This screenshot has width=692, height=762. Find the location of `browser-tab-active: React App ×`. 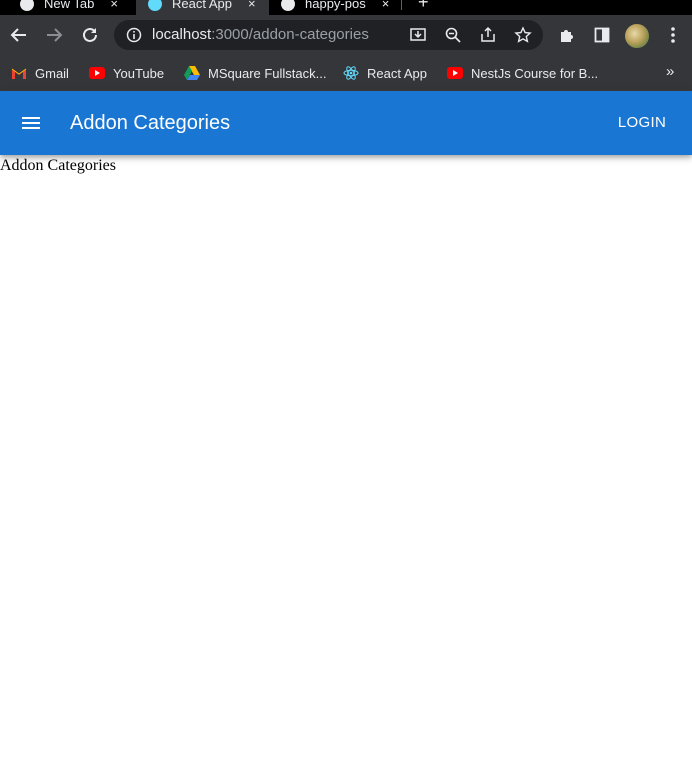

browser-tab-active: React App × is located at coordinates (202, 7).